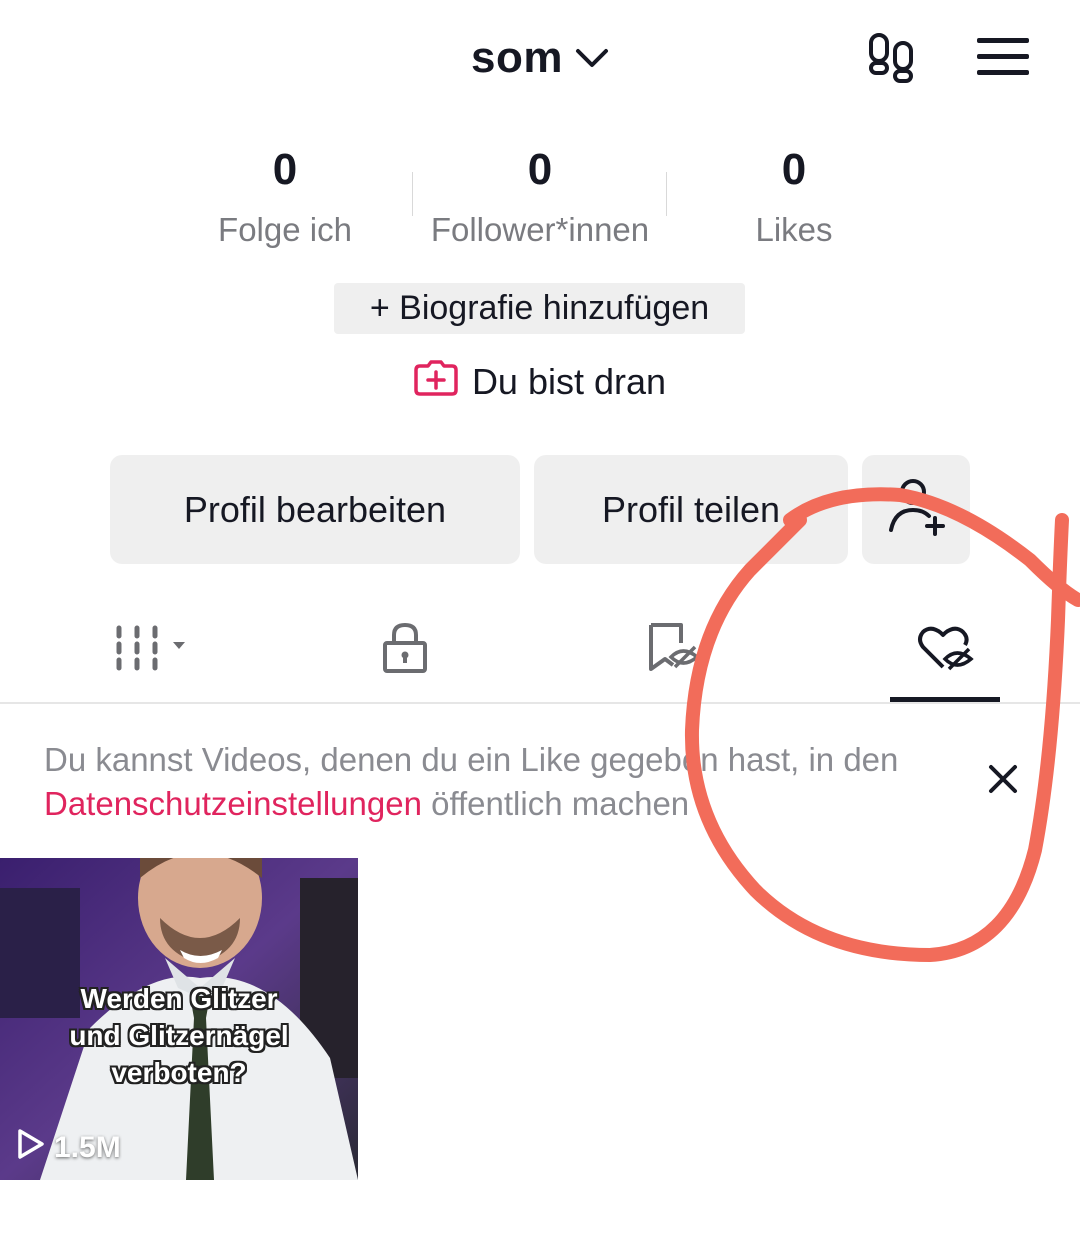 The image size is (1080, 1253). I want to click on close-icon, so click(1003, 781).